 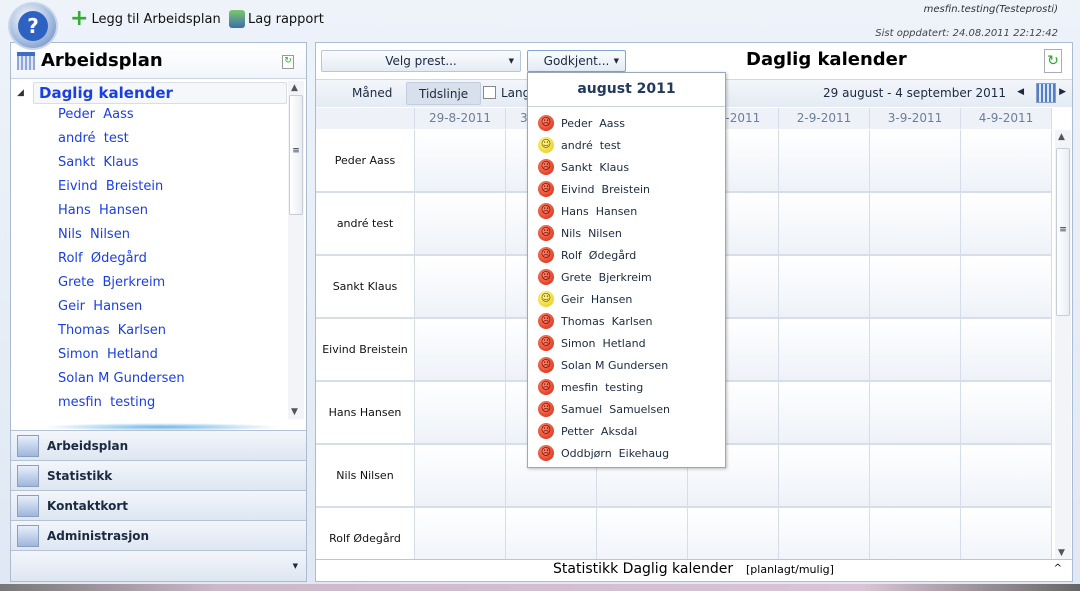 I want to click on nav-administrasjon: Administrasjon, so click(x=158, y=535).